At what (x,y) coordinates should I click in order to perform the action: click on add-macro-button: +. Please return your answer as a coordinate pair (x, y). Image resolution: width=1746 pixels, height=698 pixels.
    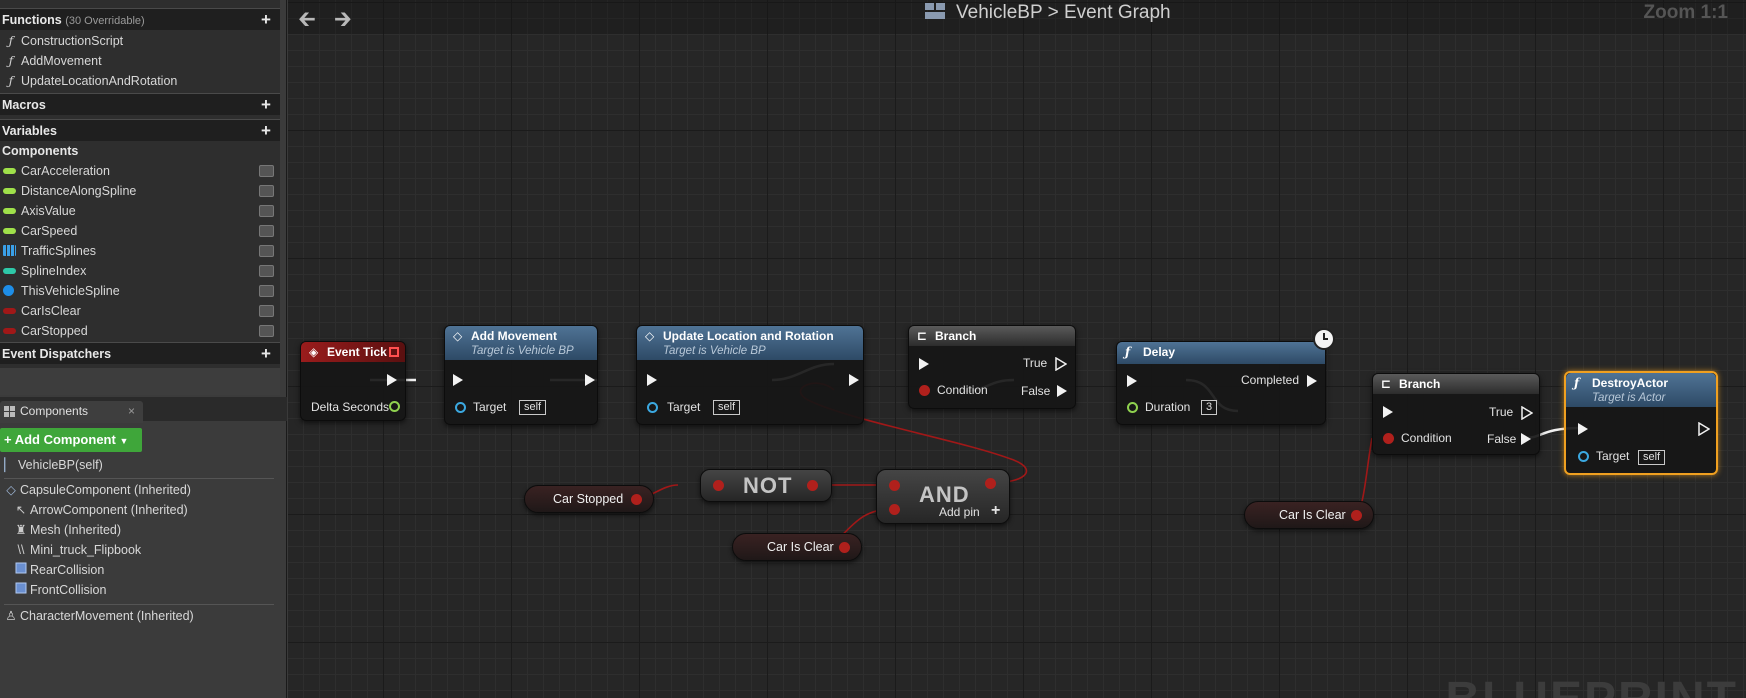
    Looking at the image, I should click on (266, 104).